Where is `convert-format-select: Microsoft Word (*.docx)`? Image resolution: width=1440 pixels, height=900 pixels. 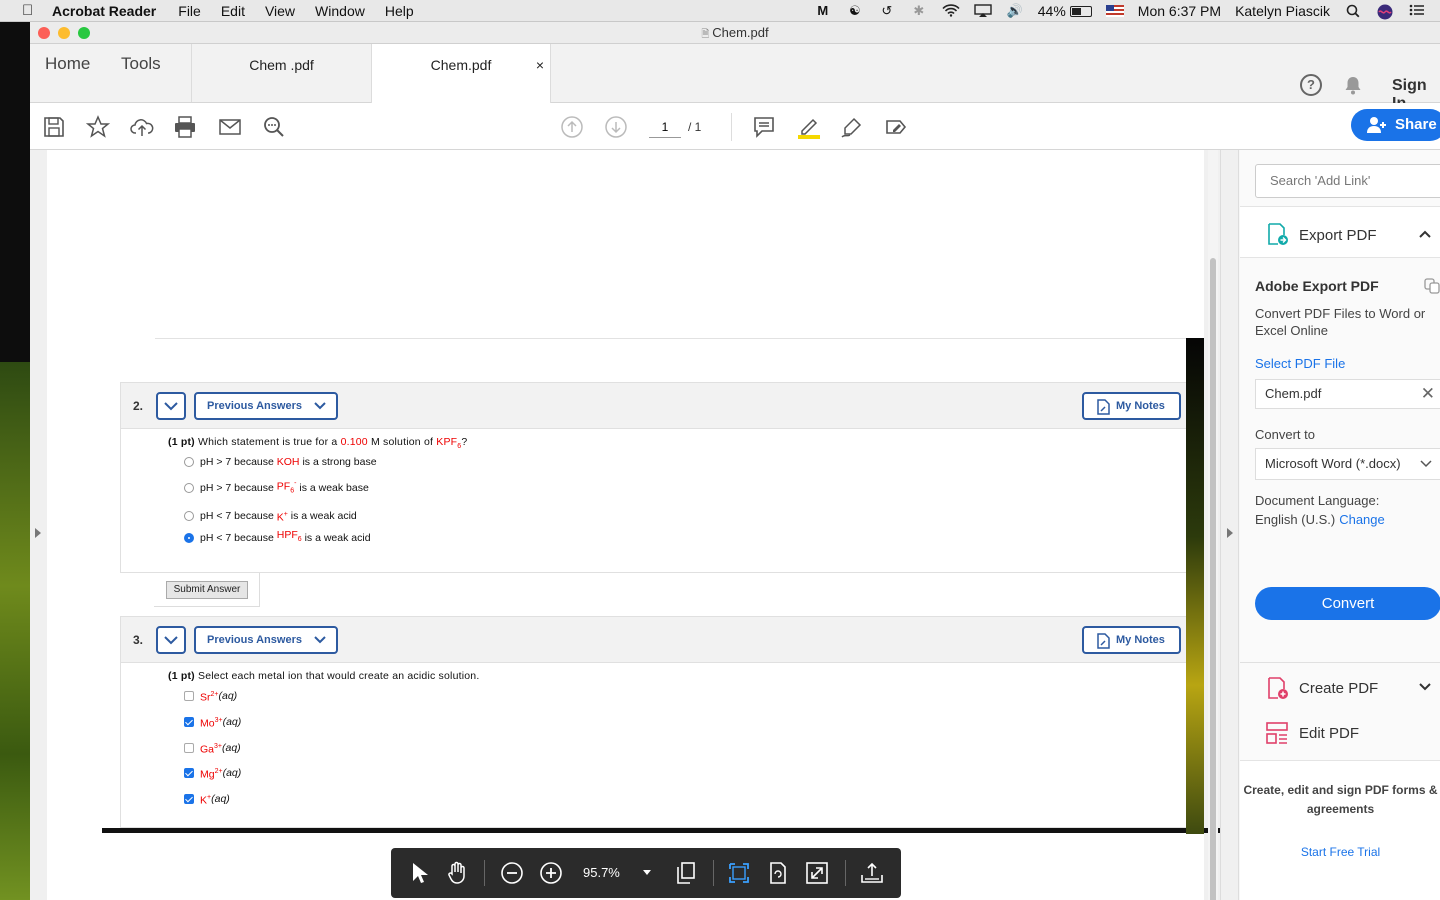
convert-format-select: Microsoft Word (*.docx) is located at coordinates (1347, 464).